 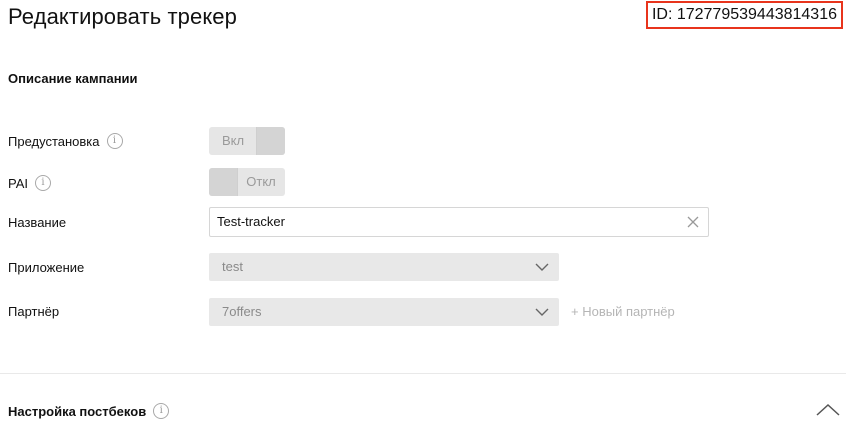 I want to click on name-label: Название, so click(x=37, y=222).